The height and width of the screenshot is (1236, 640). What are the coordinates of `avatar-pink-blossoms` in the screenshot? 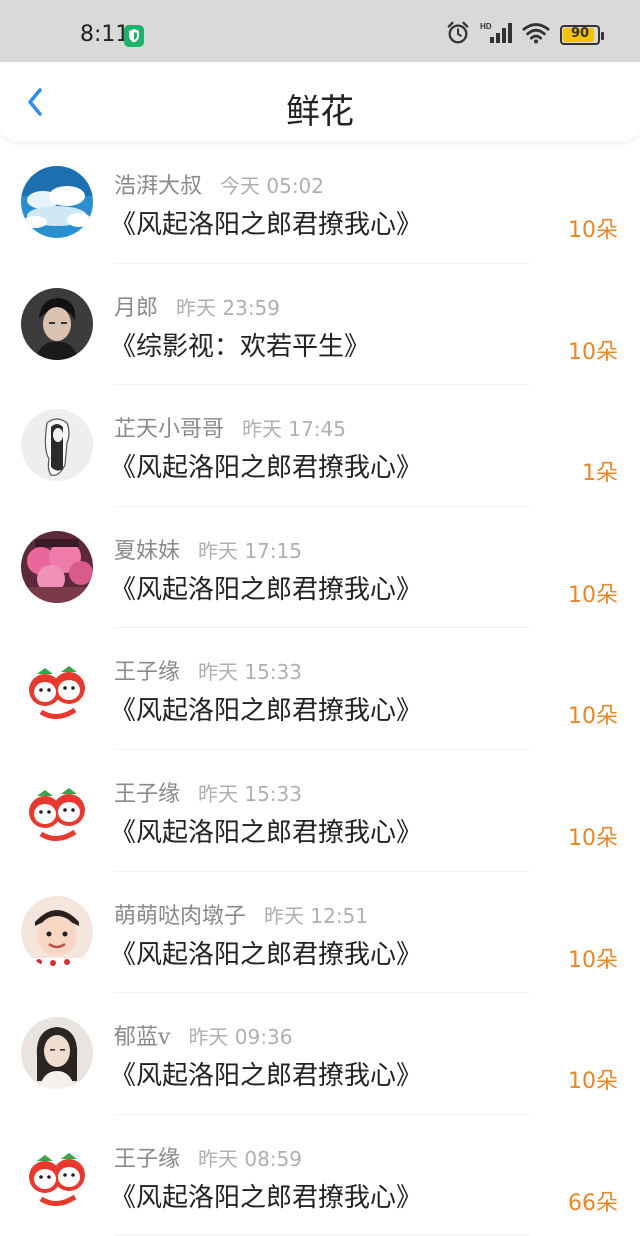 It's located at (57, 566).